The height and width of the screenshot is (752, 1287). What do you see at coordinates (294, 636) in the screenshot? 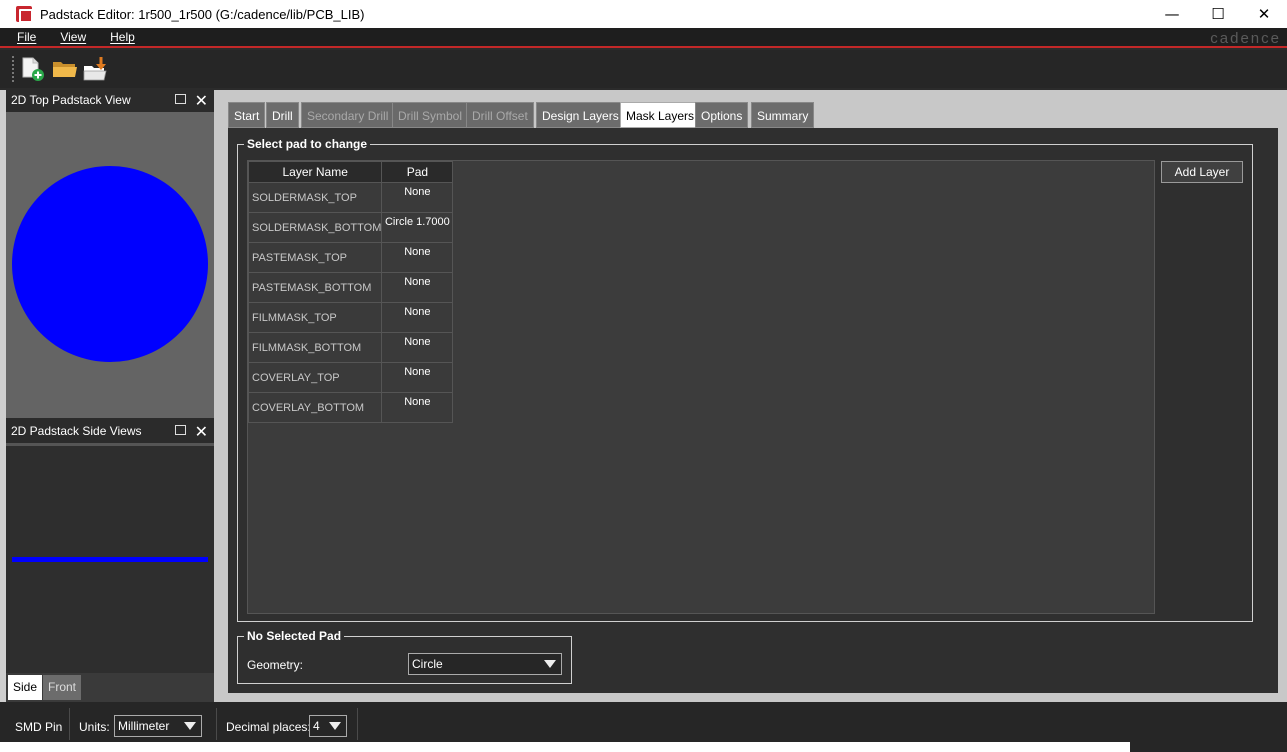
I see `no-selected-pad-title: No Selected Pad` at bounding box center [294, 636].